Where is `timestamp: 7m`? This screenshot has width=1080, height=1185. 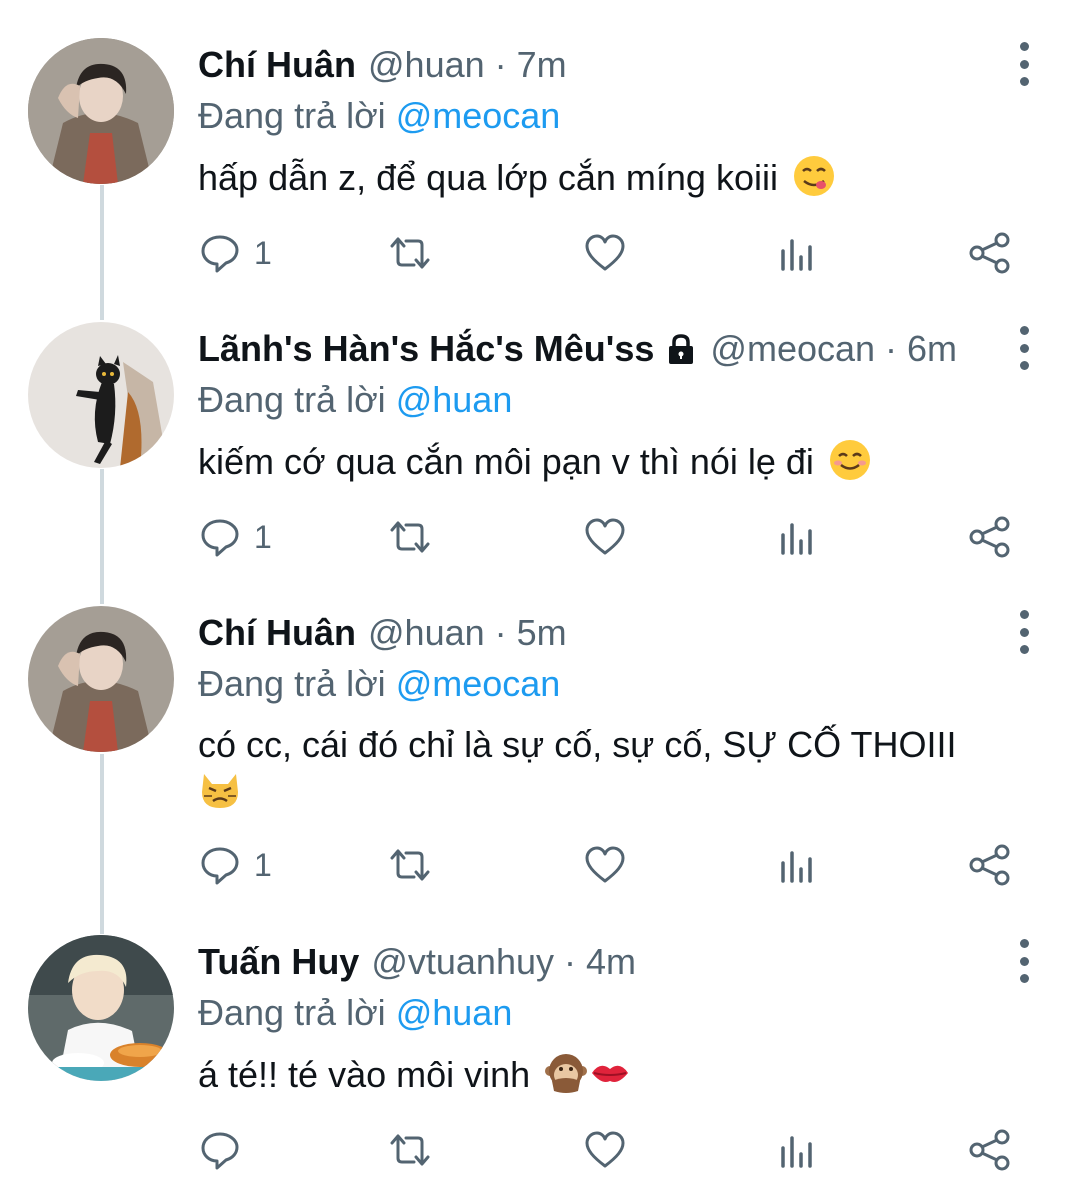 timestamp: 7m is located at coordinates (542, 65).